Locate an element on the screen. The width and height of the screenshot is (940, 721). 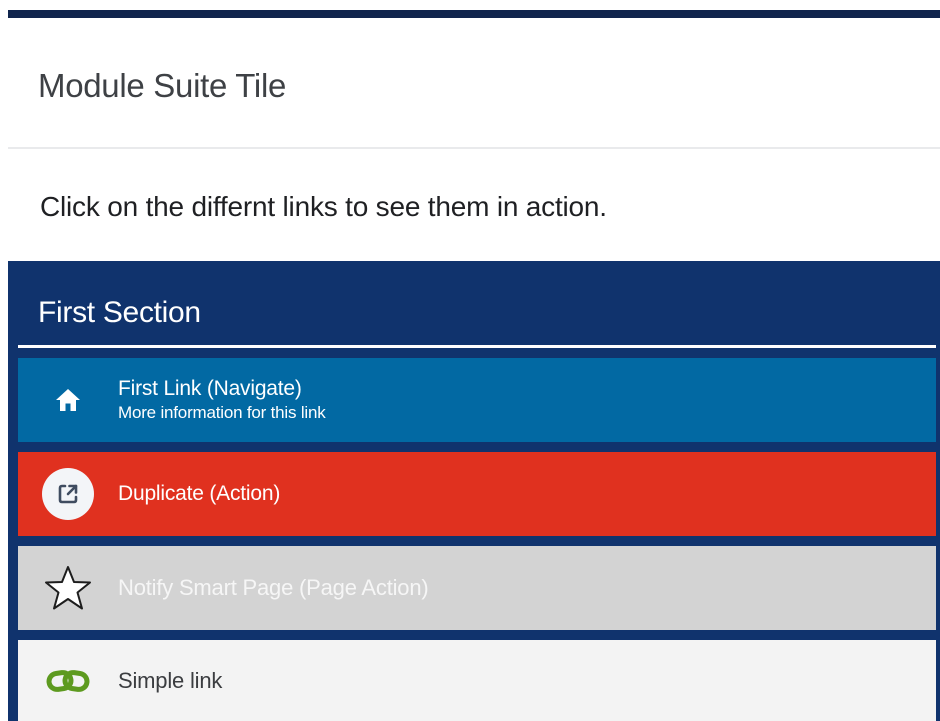
link-label: First Link (Navigate) is located at coordinates (210, 388).